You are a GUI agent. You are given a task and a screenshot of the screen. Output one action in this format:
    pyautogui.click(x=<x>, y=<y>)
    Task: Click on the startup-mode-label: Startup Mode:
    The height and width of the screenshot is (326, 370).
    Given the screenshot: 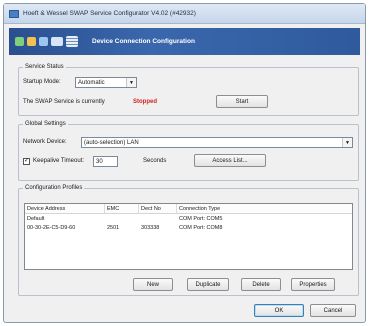 What is the action you would take?
    pyautogui.click(x=42, y=82)
    